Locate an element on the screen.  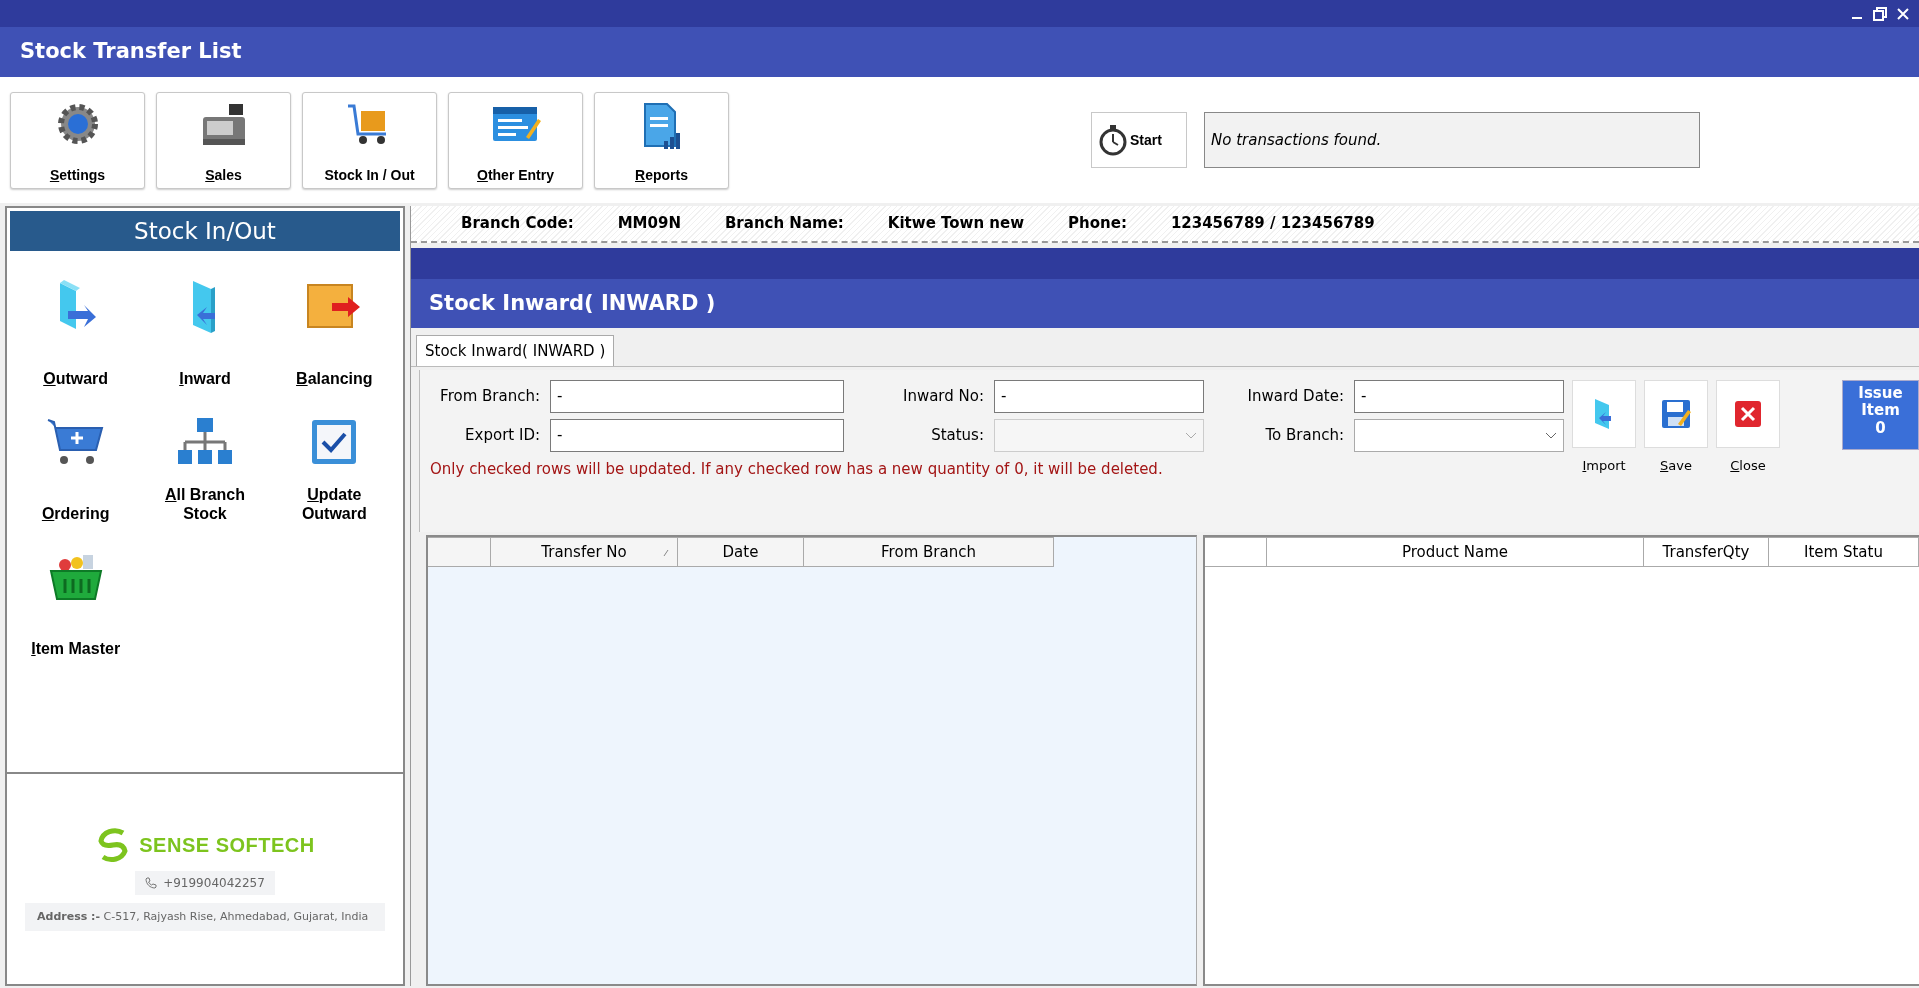
field-label: From Branch: is located at coordinates (489, 397).